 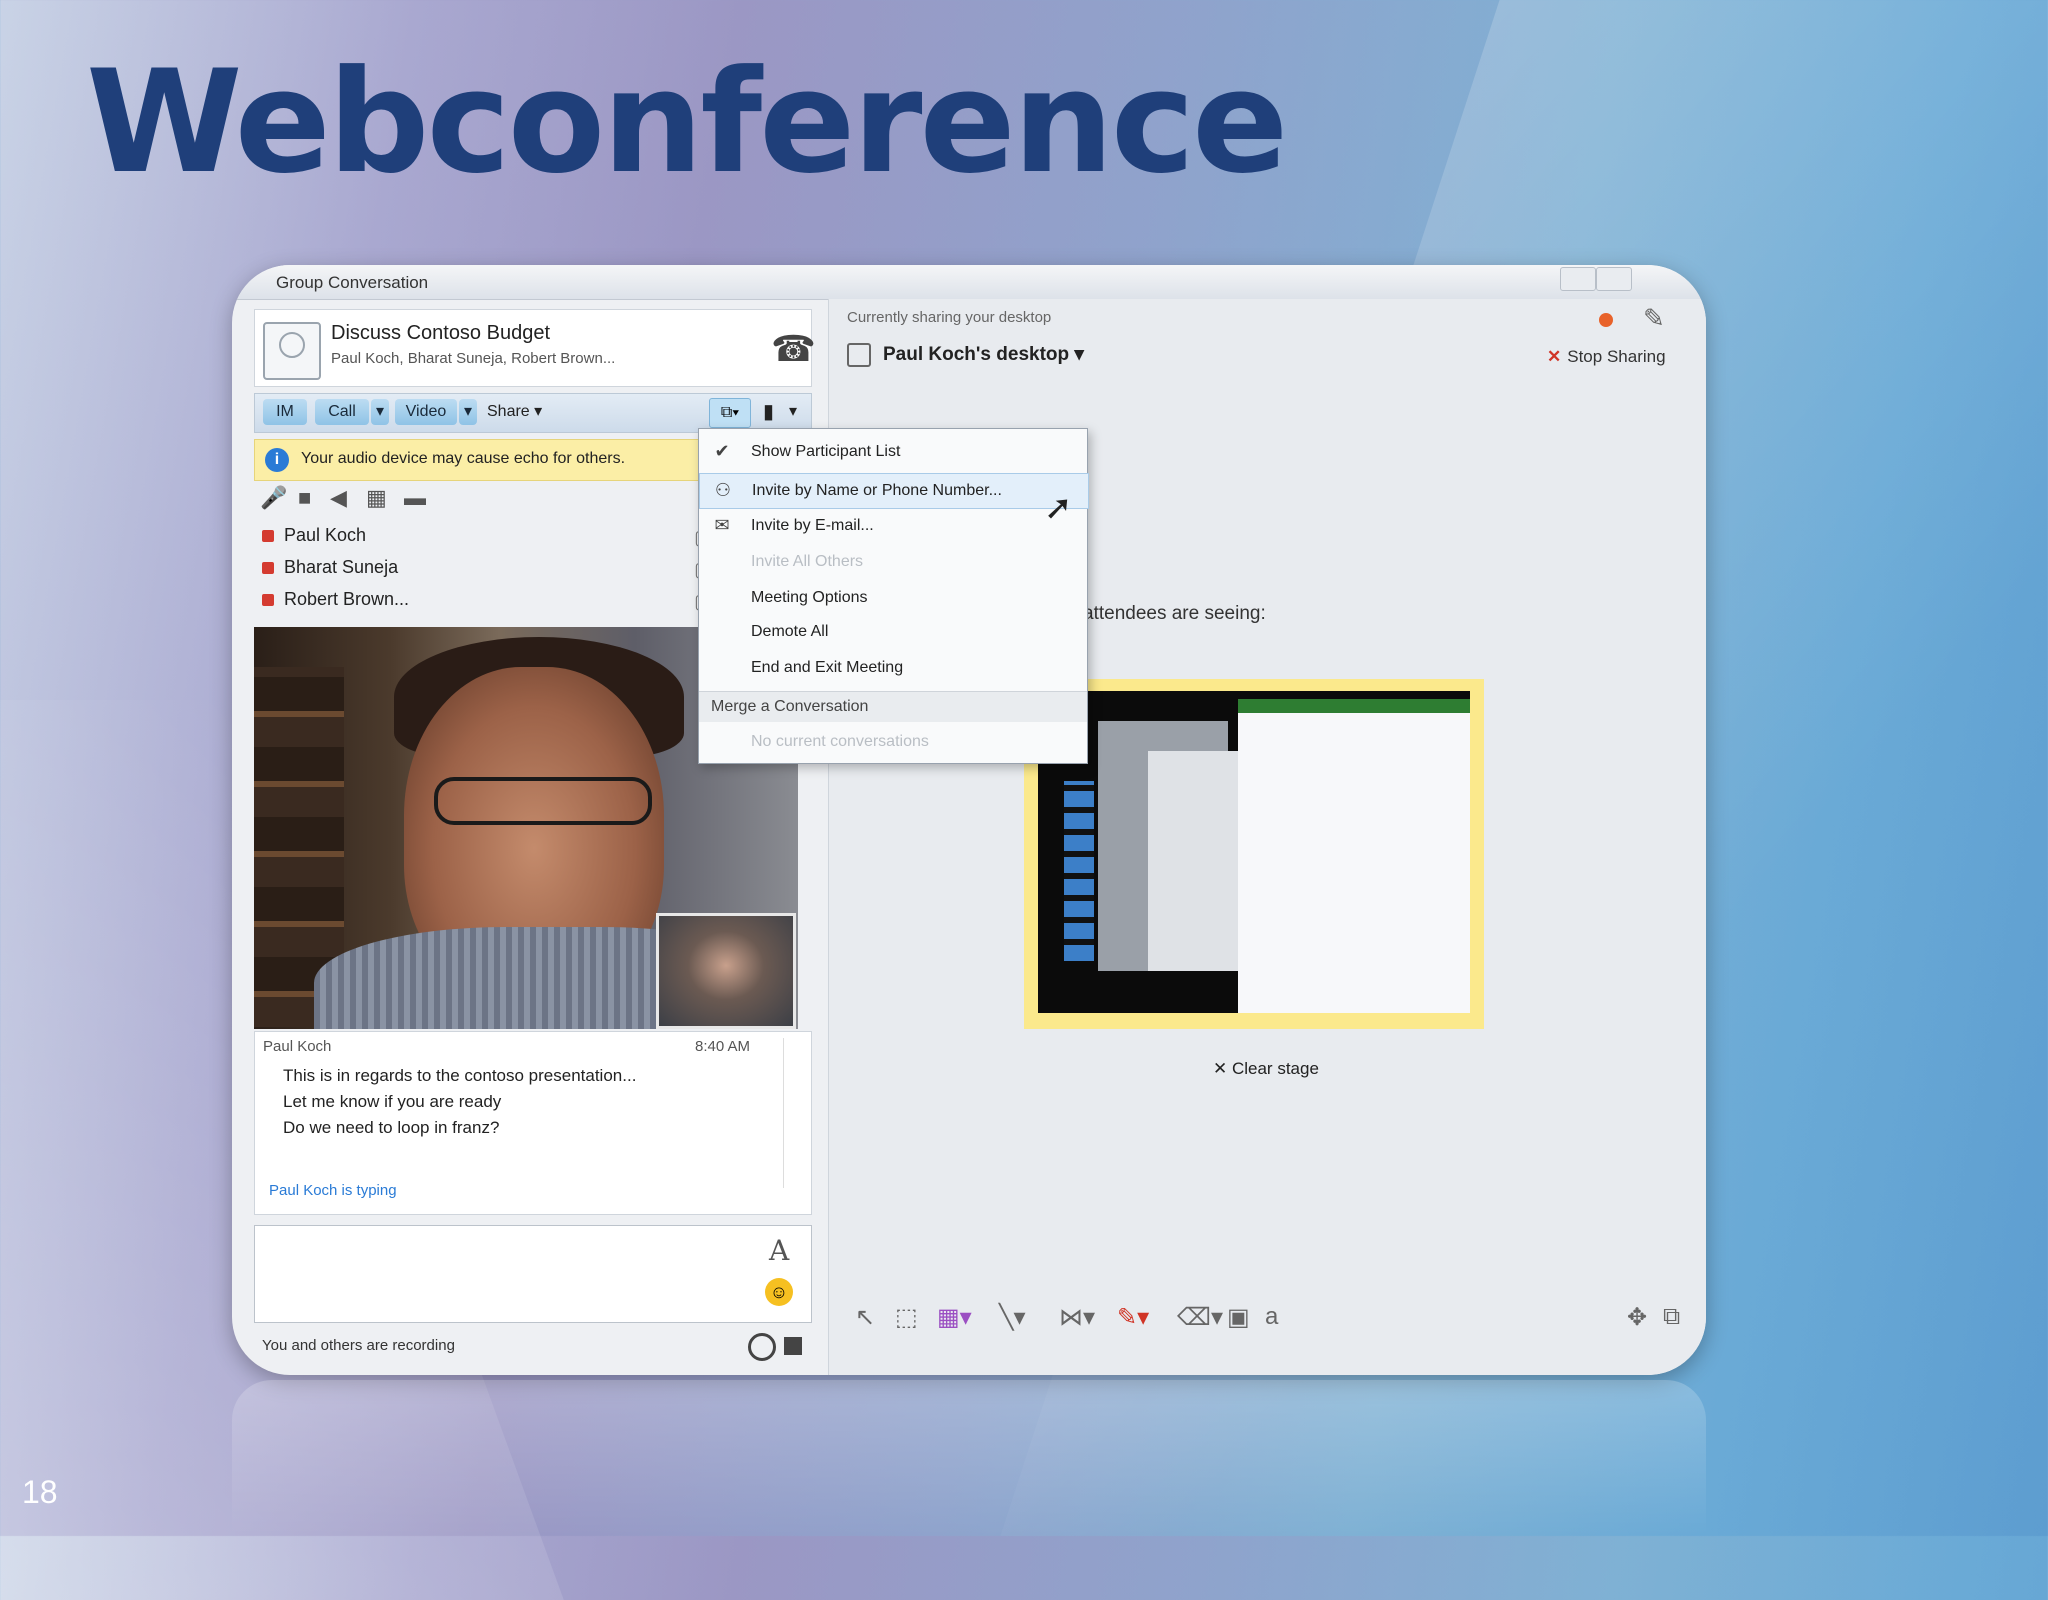 What do you see at coordinates (273, 498) in the screenshot?
I see `mute-icon: 🎤` at bounding box center [273, 498].